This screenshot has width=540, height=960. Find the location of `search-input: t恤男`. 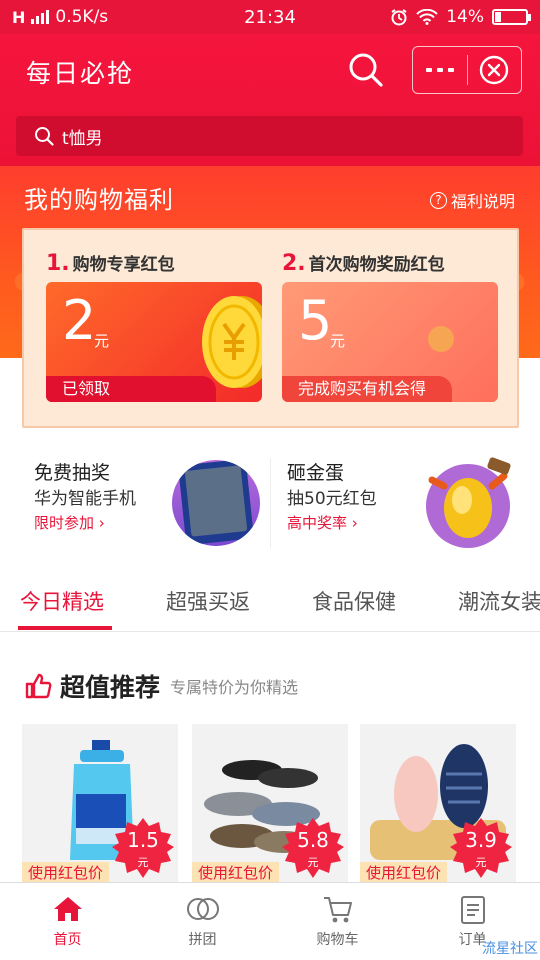

search-input: t恤男 is located at coordinates (269, 136).